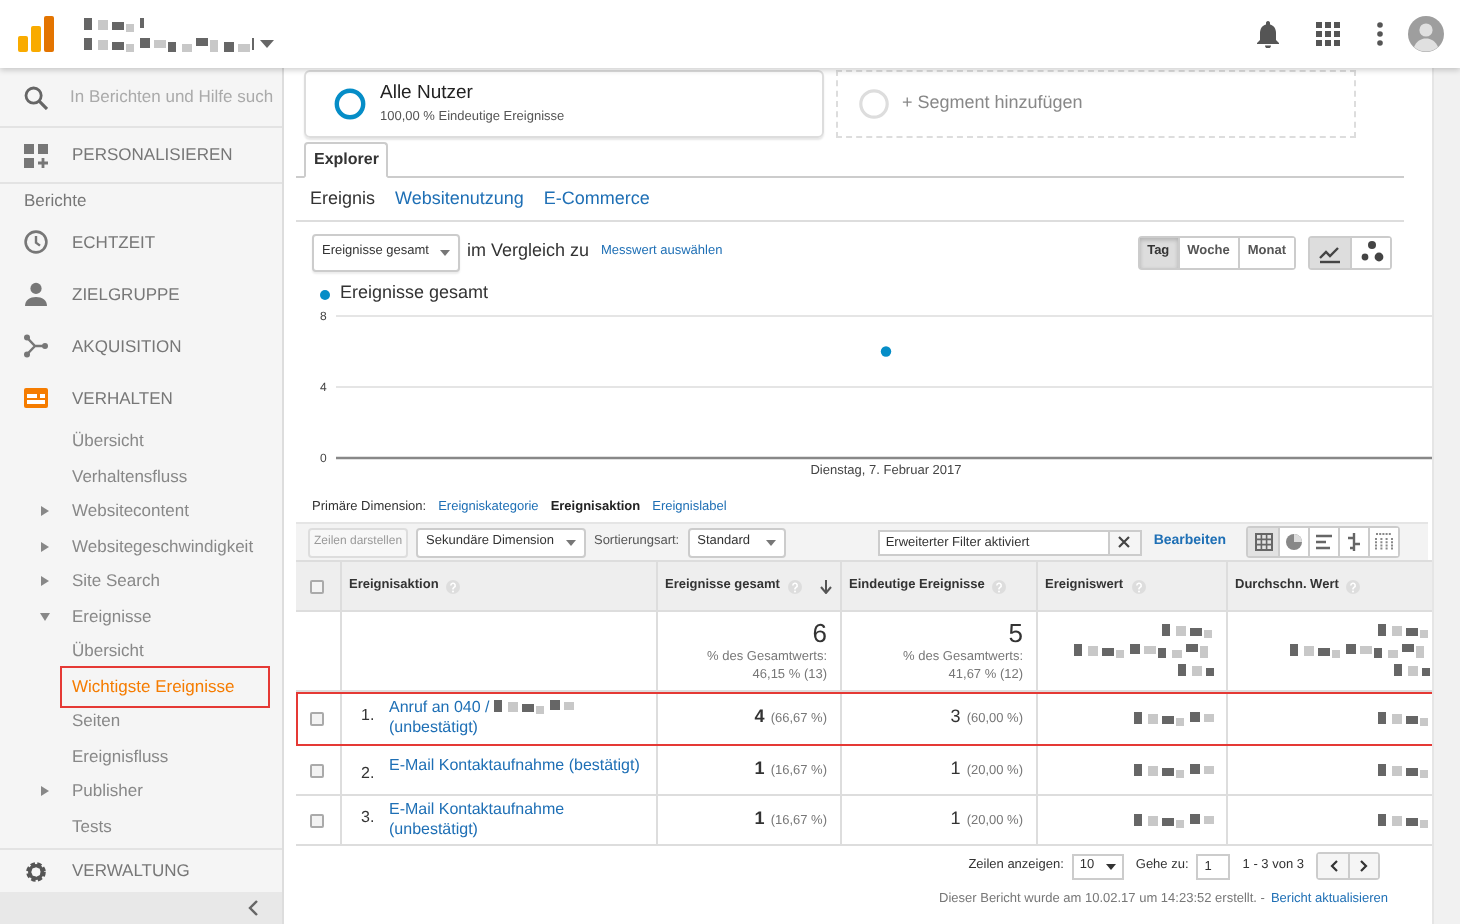  What do you see at coordinates (369, 716) in the screenshot?
I see `row-number: 1.` at bounding box center [369, 716].